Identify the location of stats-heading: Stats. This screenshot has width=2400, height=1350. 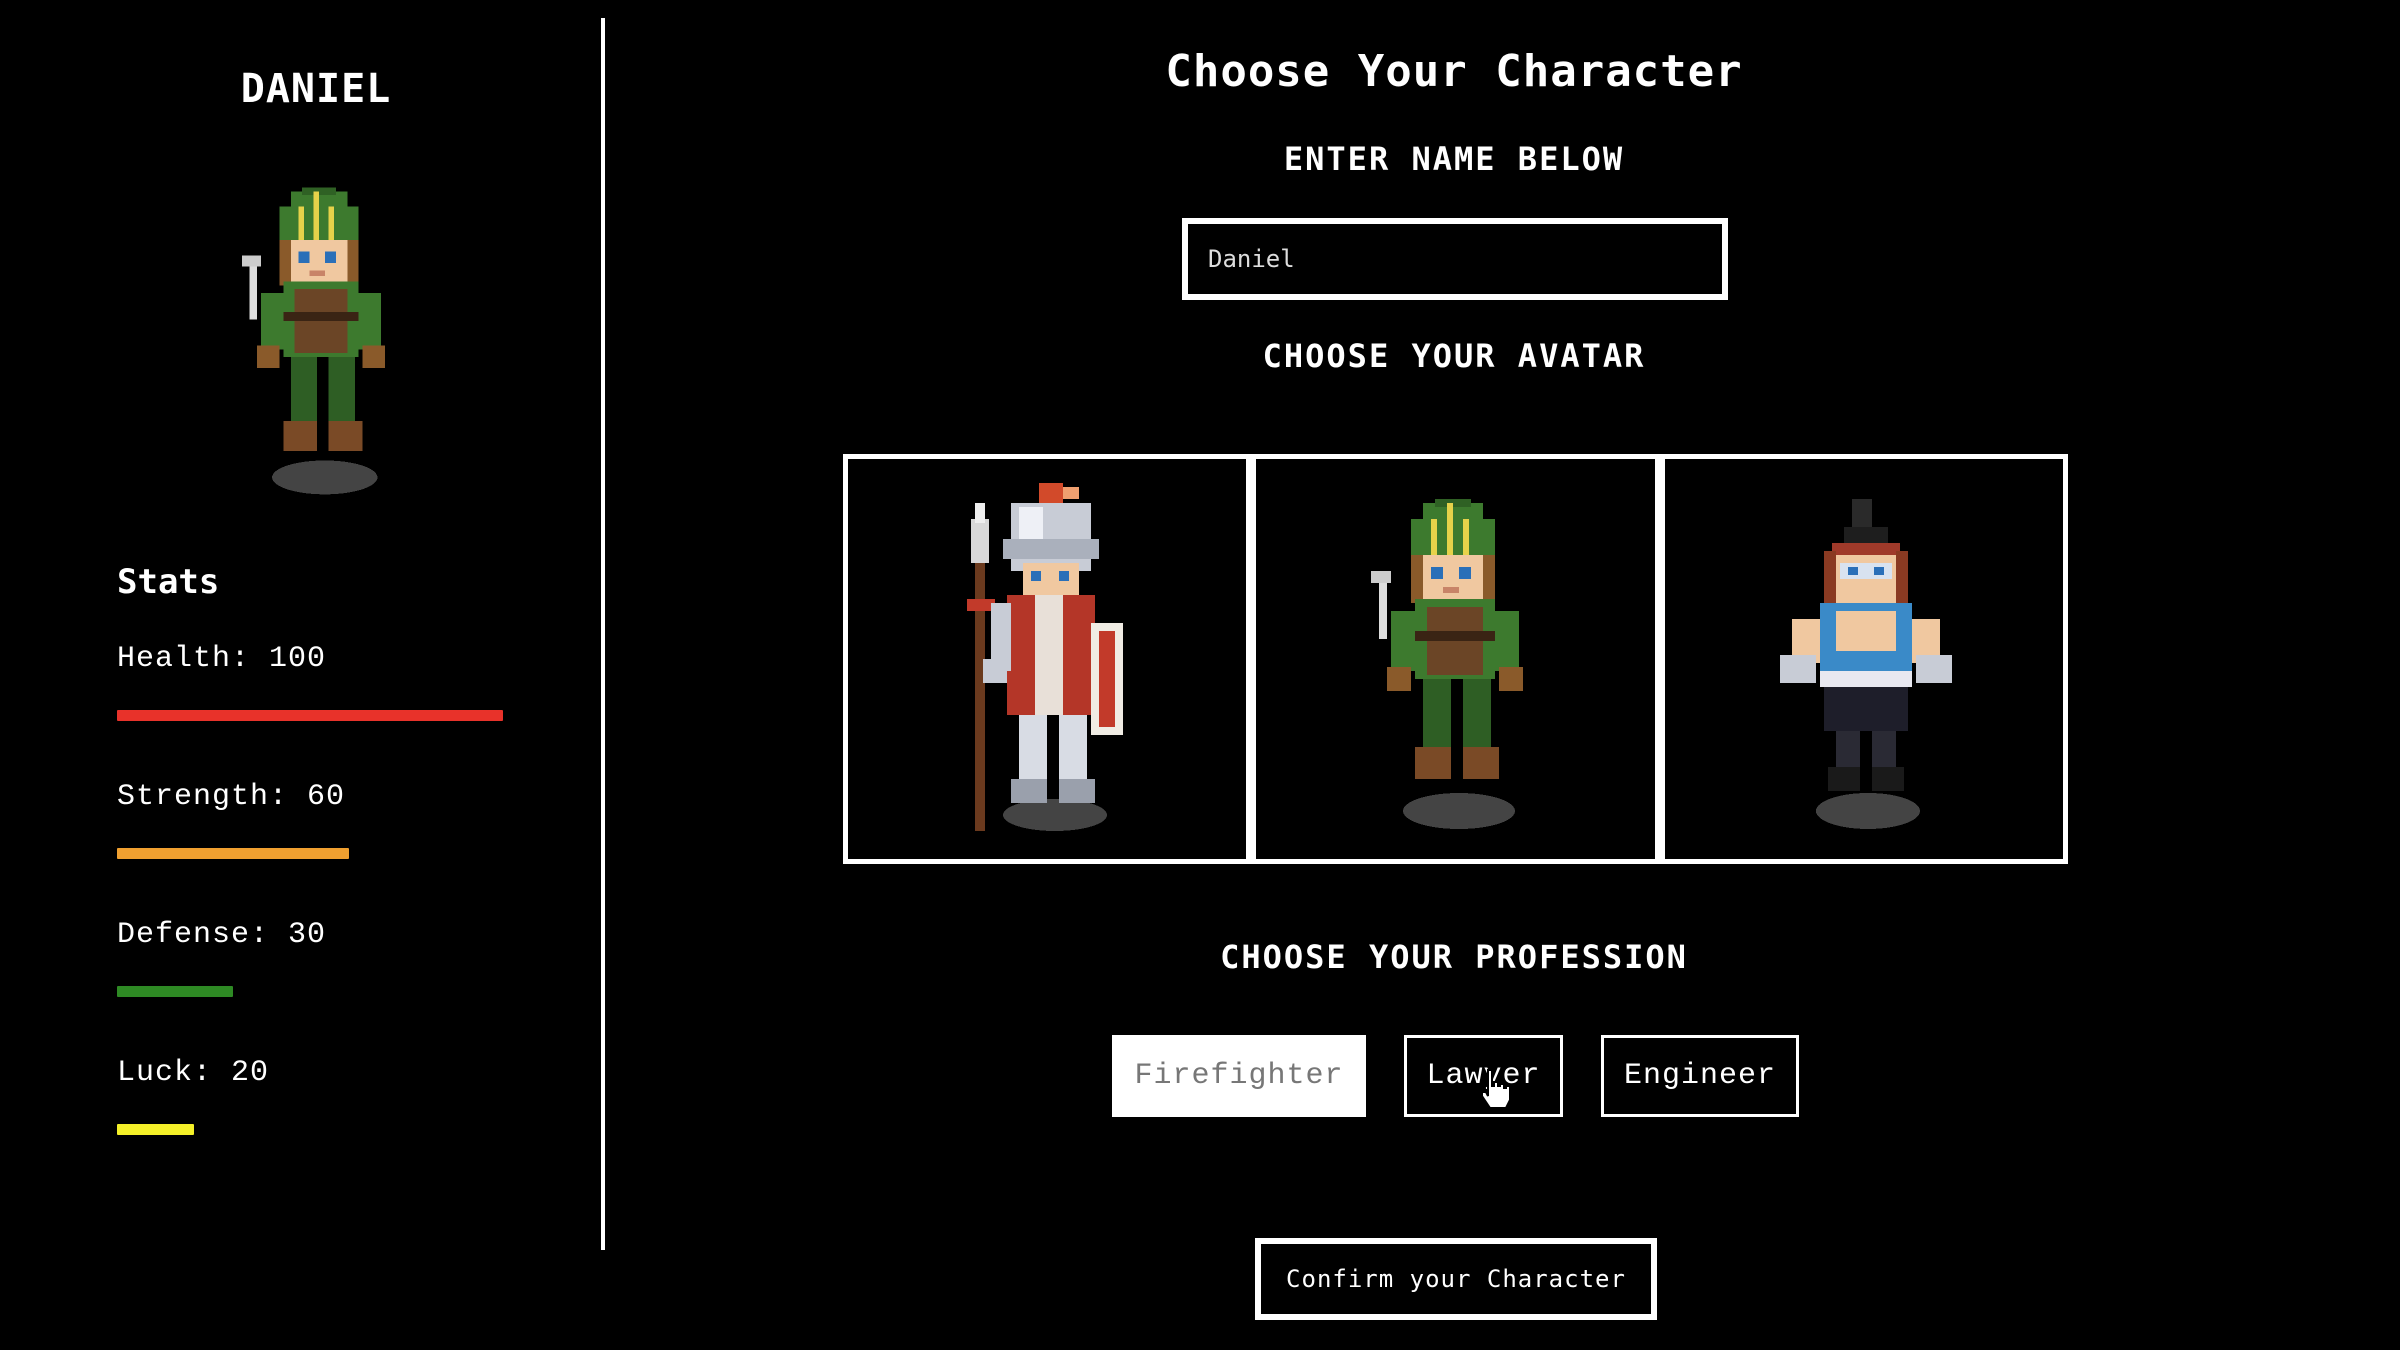
(168, 582).